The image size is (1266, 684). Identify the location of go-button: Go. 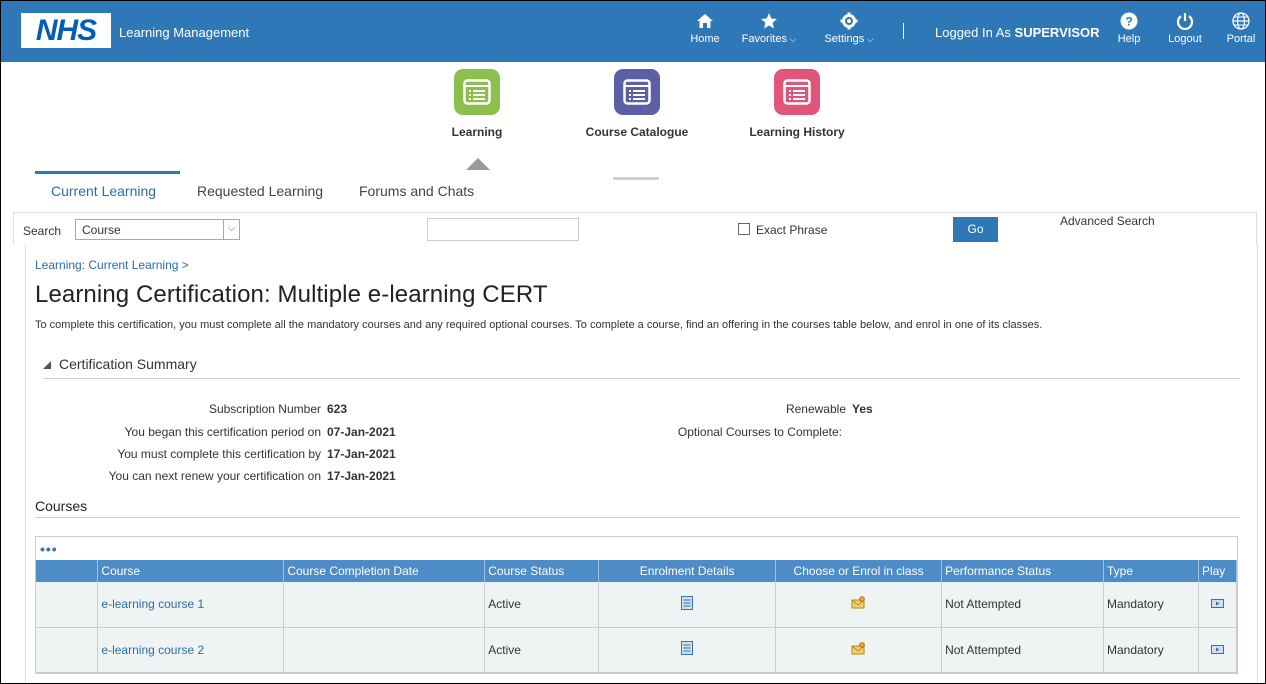
(975, 229).